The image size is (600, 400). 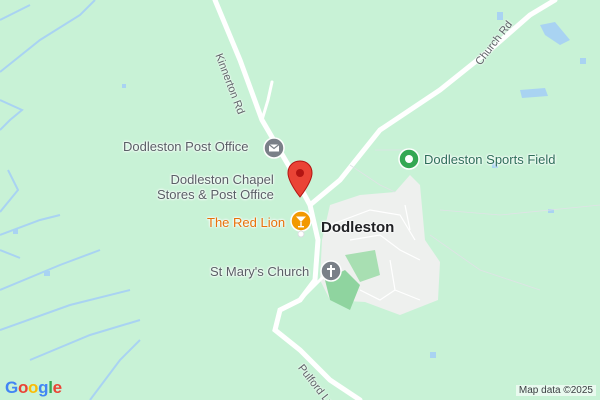 What do you see at coordinates (57, 387) in the screenshot?
I see `logo-letter: e` at bounding box center [57, 387].